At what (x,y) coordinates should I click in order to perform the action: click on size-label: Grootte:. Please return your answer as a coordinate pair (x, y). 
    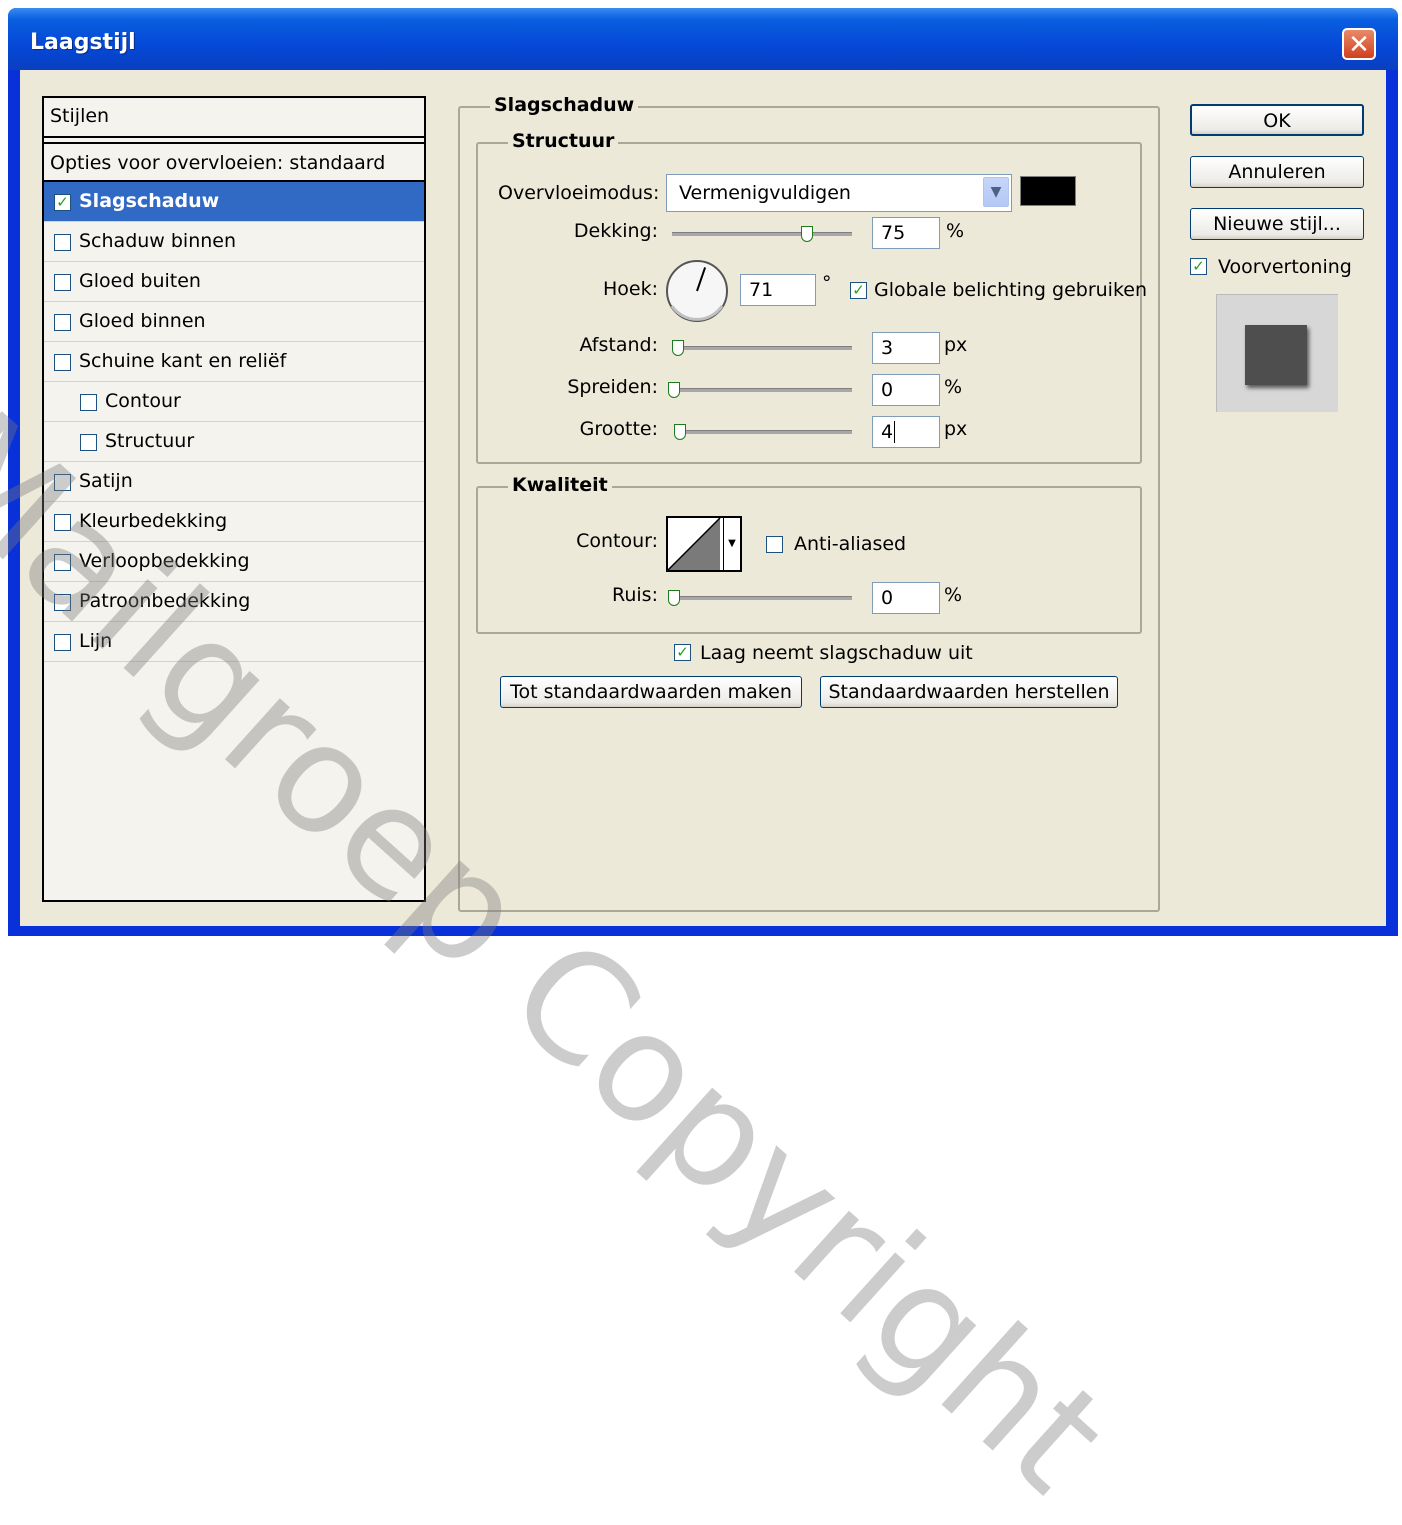
    Looking at the image, I should click on (618, 429).